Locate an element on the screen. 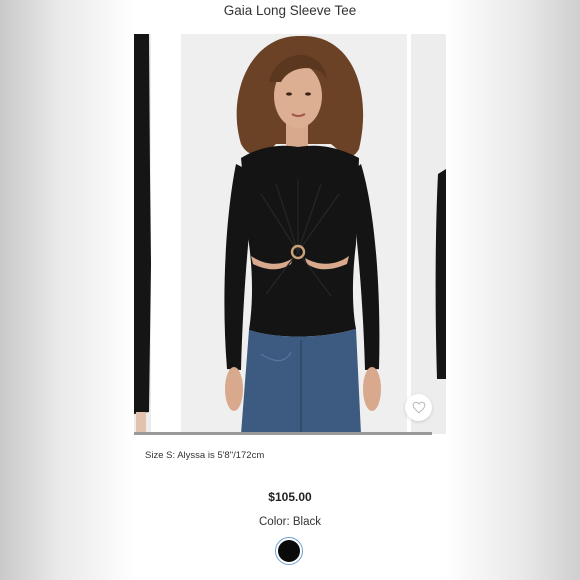 The width and height of the screenshot is (580, 580). heart-outline-icon is located at coordinates (418, 407).